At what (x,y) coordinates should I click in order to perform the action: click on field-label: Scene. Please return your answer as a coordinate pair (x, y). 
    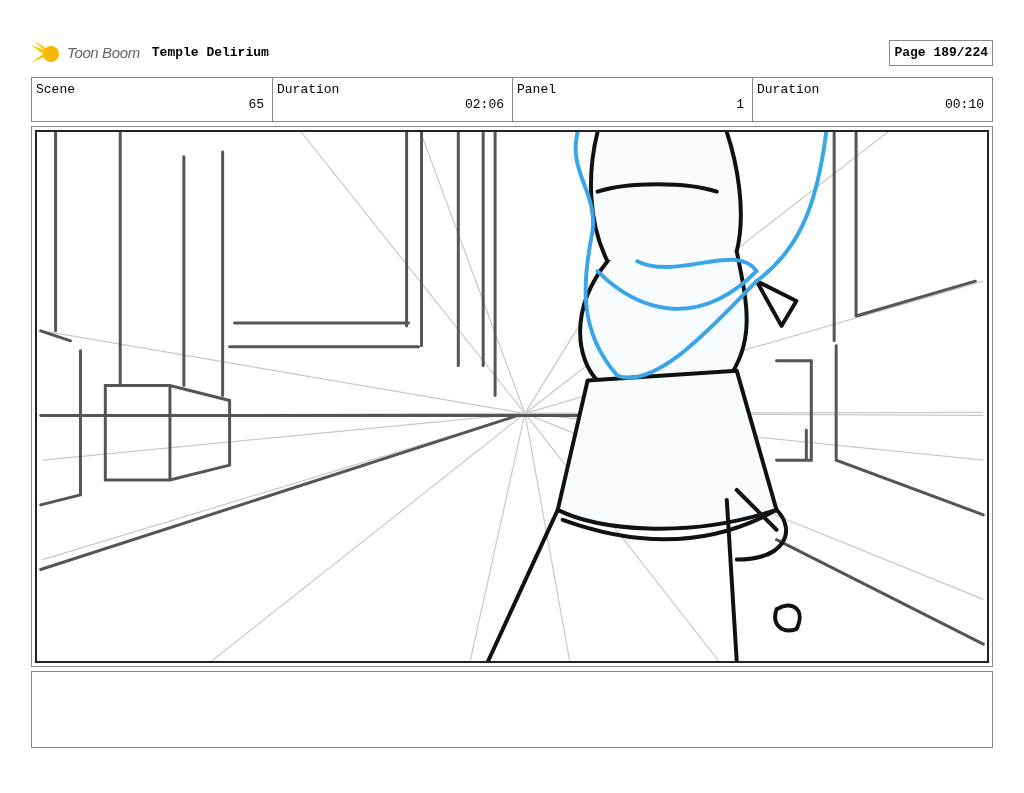
    Looking at the image, I should click on (55, 89).